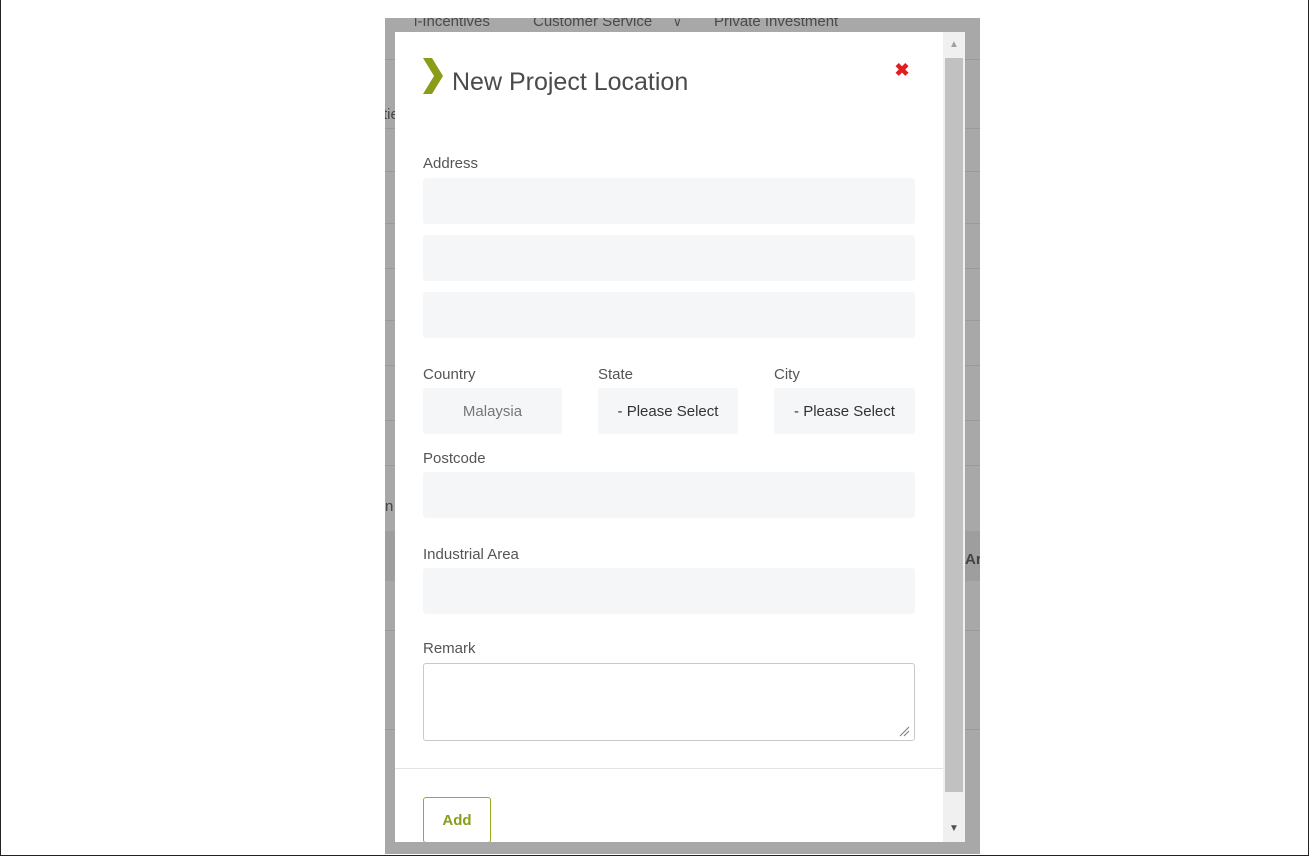 Image resolution: width=1311 pixels, height=858 pixels. What do you see at coordinates (669, 702) in the screenshot?
I see `remark-textarea` at bounding box center [669, 702].